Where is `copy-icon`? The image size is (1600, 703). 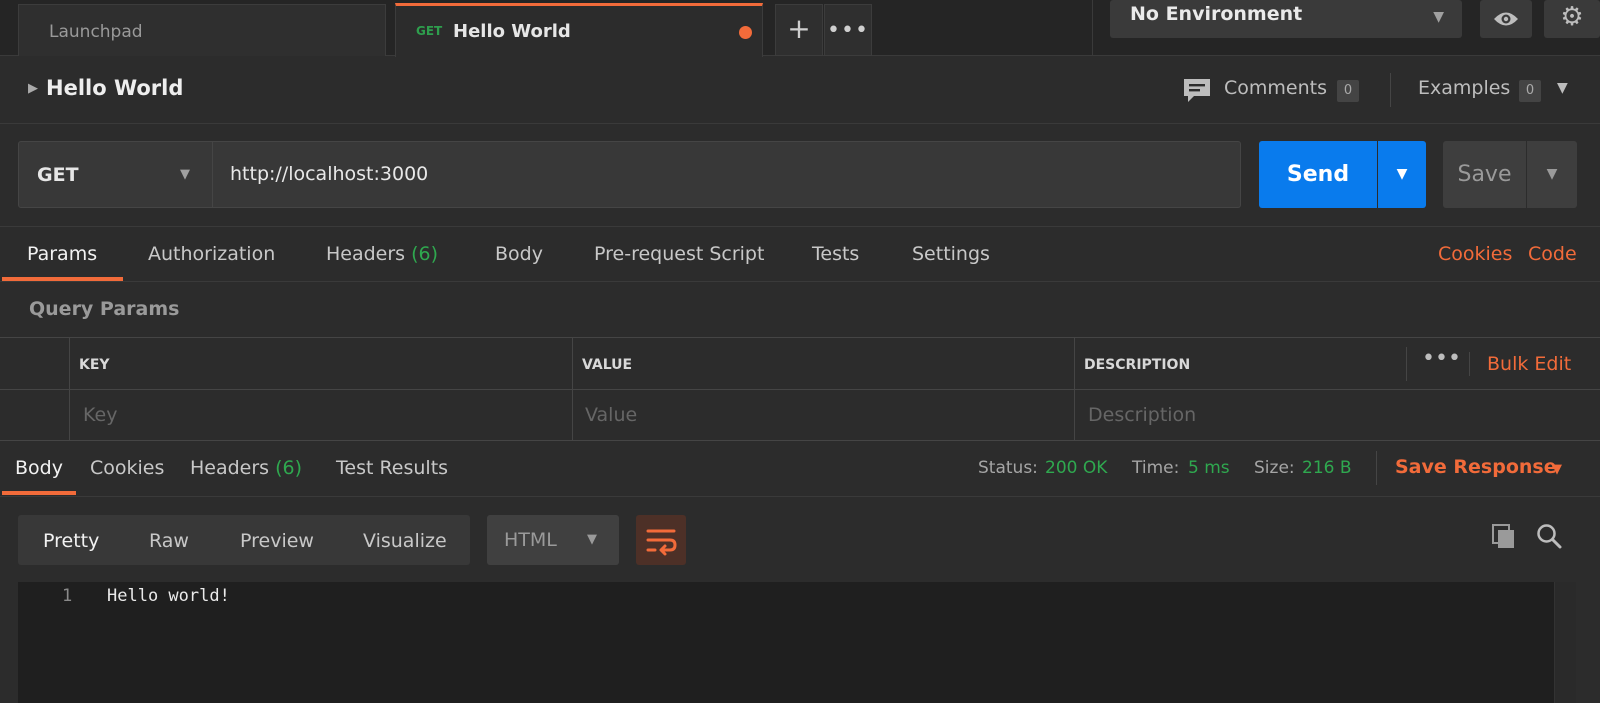
copy-icon is located at coordinates (1504, 536).